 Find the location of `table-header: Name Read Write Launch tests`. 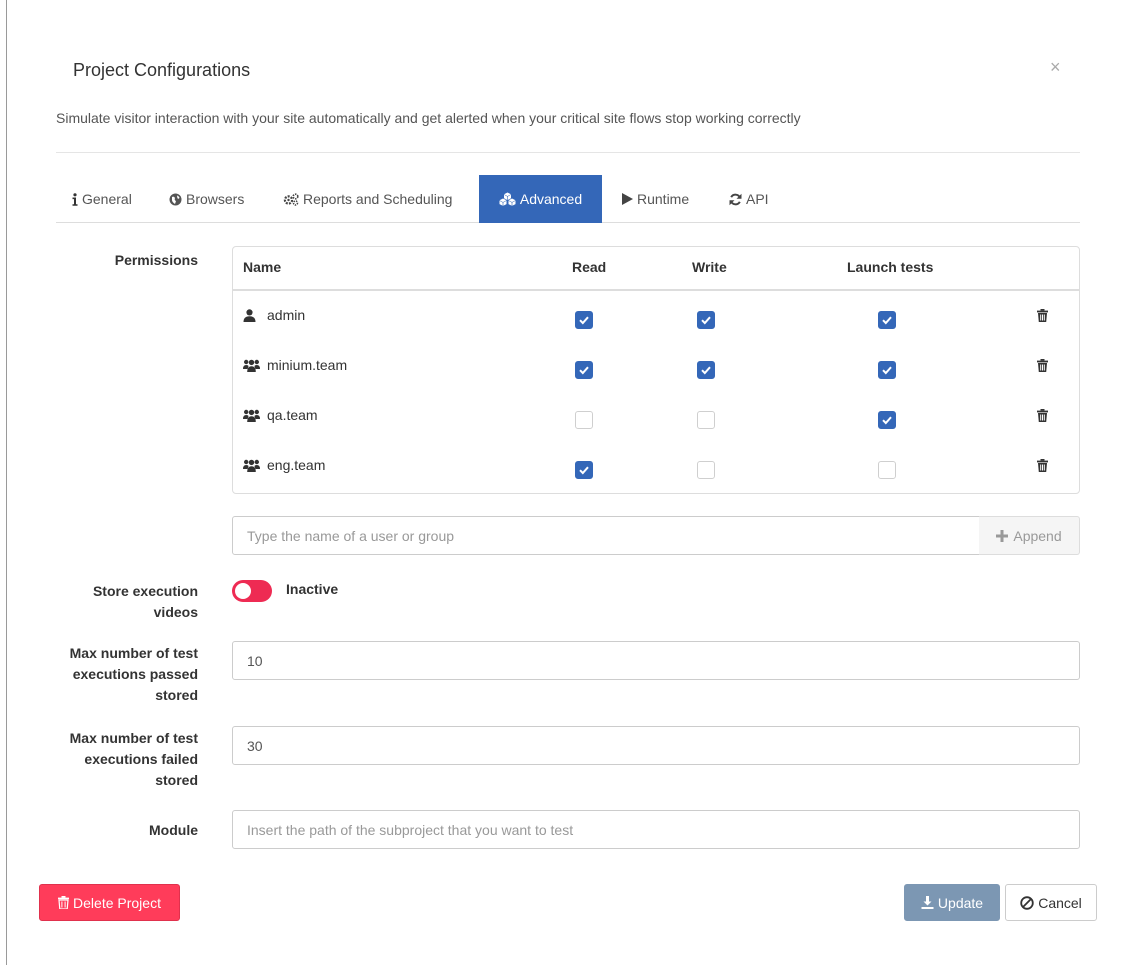

table-header: Name Read Write Launch tests is located at coordinates (656, 269).